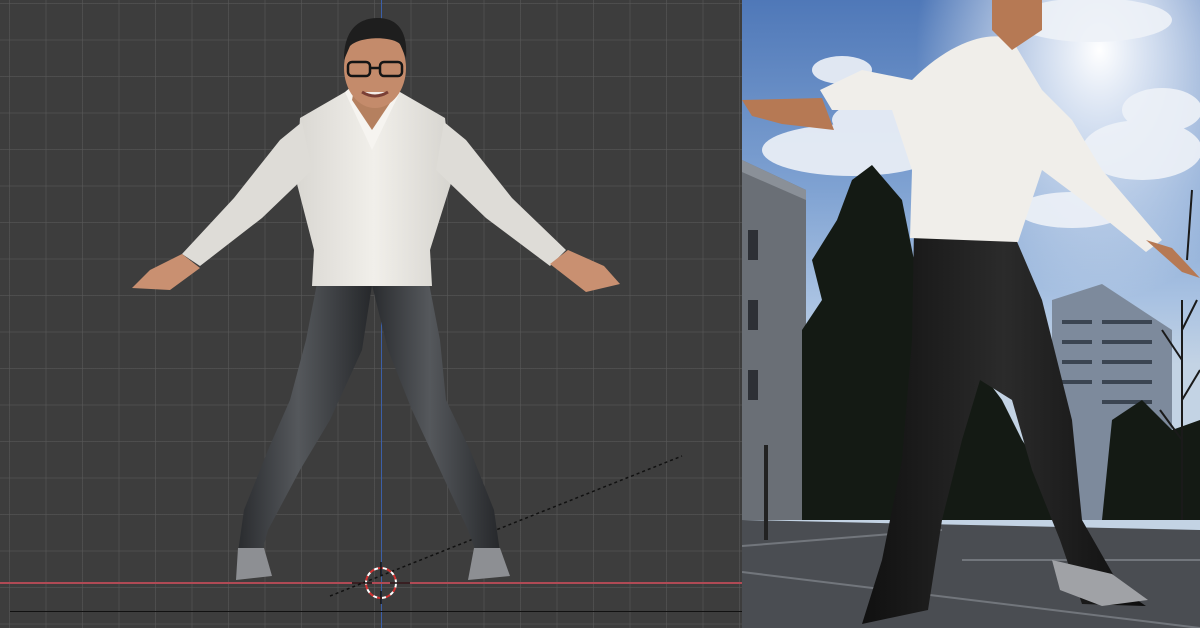 The height and width of the screenshot is (628, 1200). What do you see at coordinates (166, 272) in the screenshot?
I see `left-hand` at bounding box center [166, 272].